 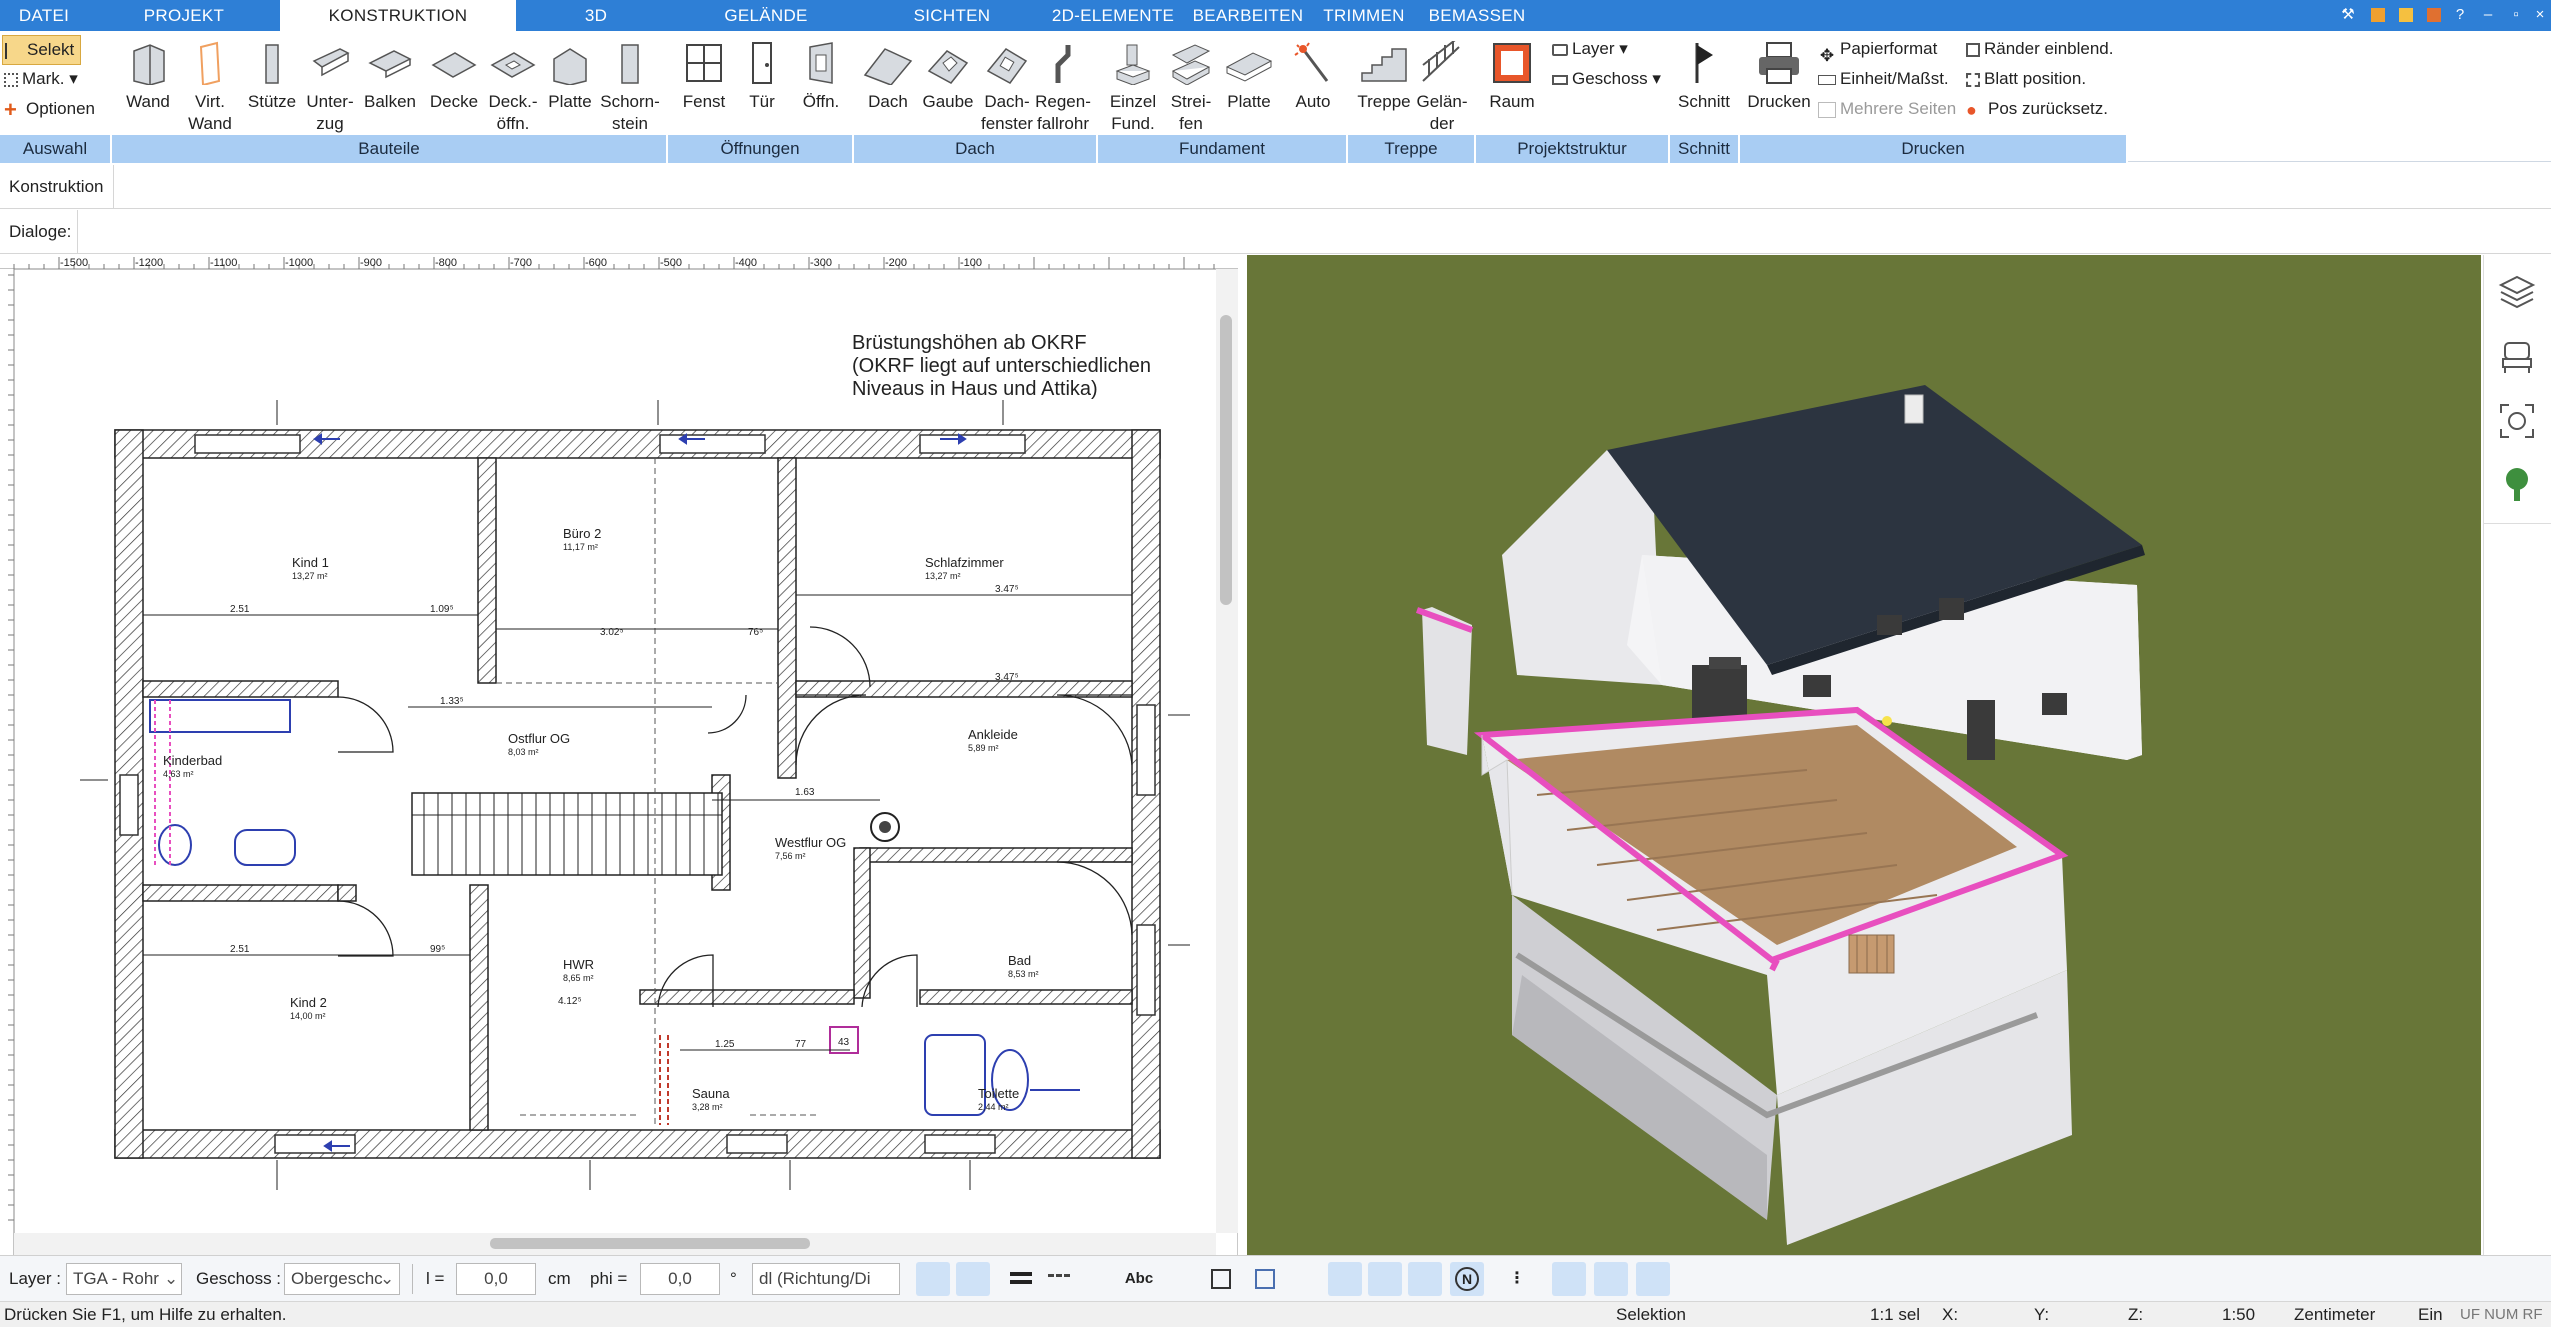 I want to click on staircase, so click(x=567, y=834).